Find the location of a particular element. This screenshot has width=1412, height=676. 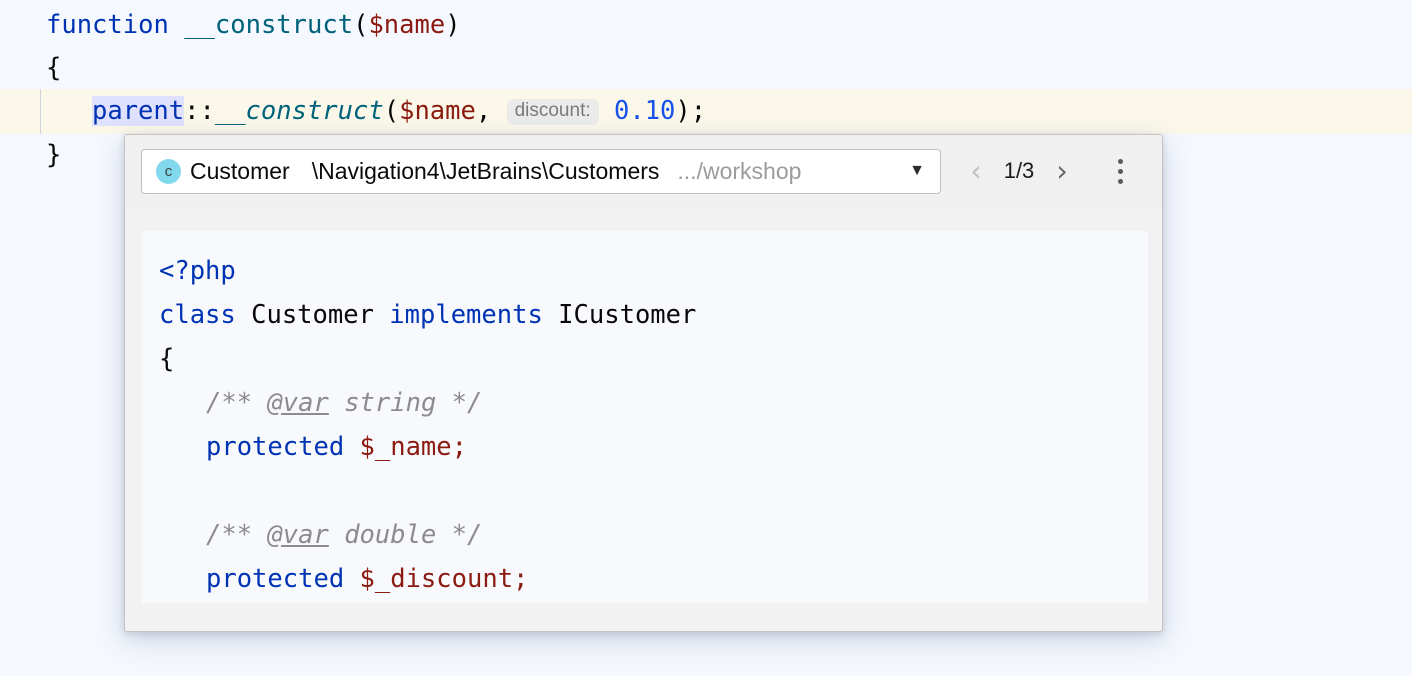

parameter-name: $name is located at coordinates (407, 25).